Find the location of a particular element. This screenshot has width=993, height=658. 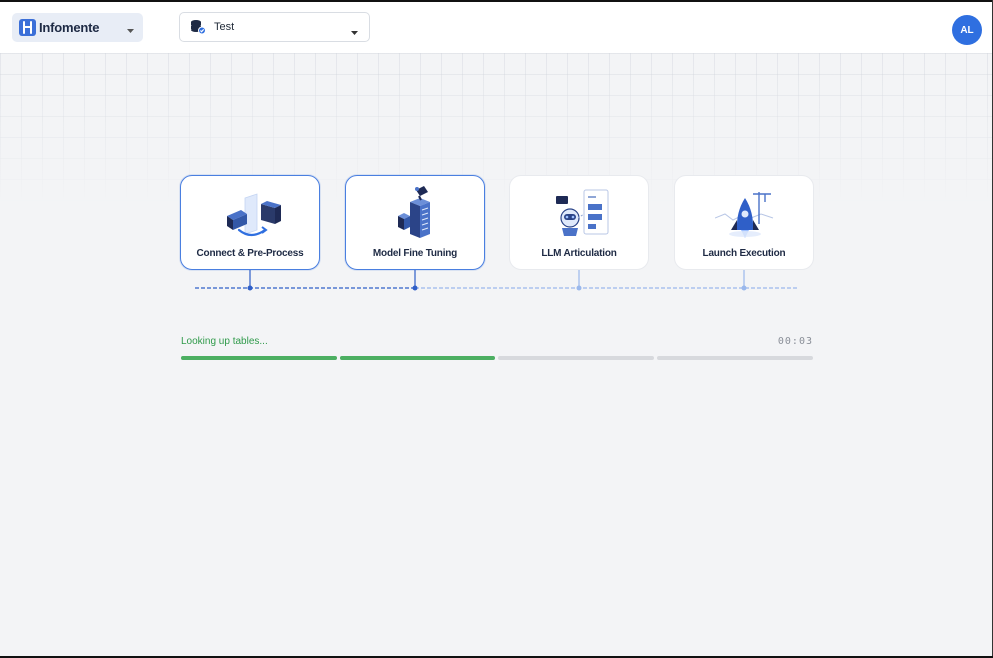

brand-switcher: Infomente is located at coordinates (77, 27).